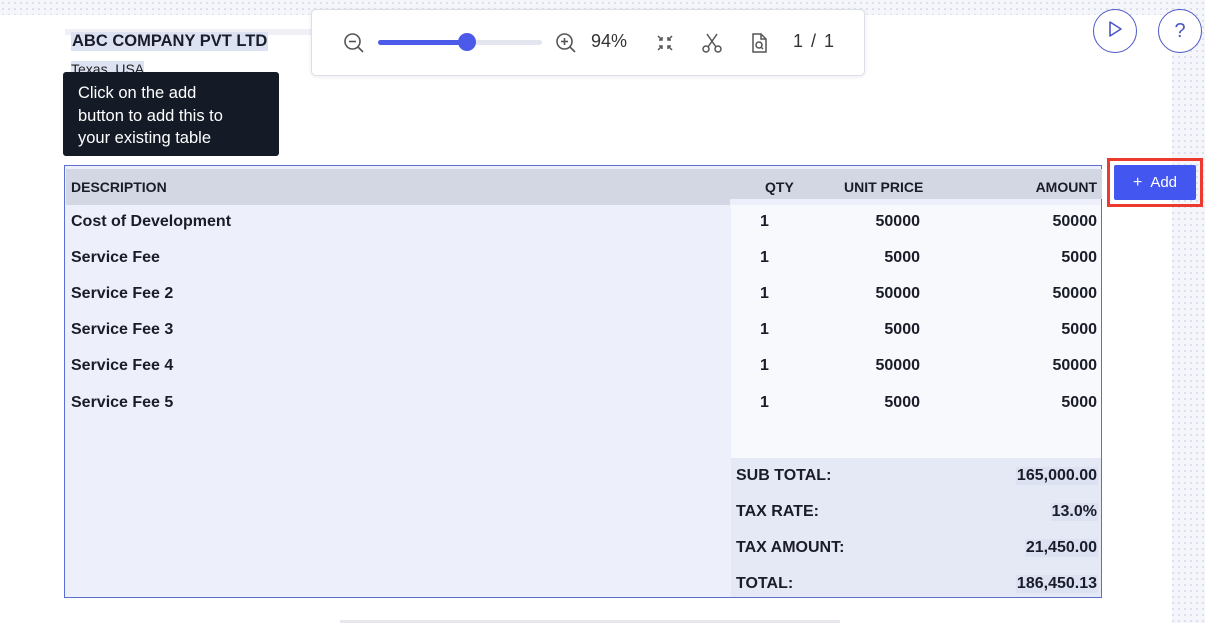 This screenshot has height=623, width=1205. Describe the element at coordinates (119, 187) in the screenshot. I see `header-description: DESCRIPTION` at that location.